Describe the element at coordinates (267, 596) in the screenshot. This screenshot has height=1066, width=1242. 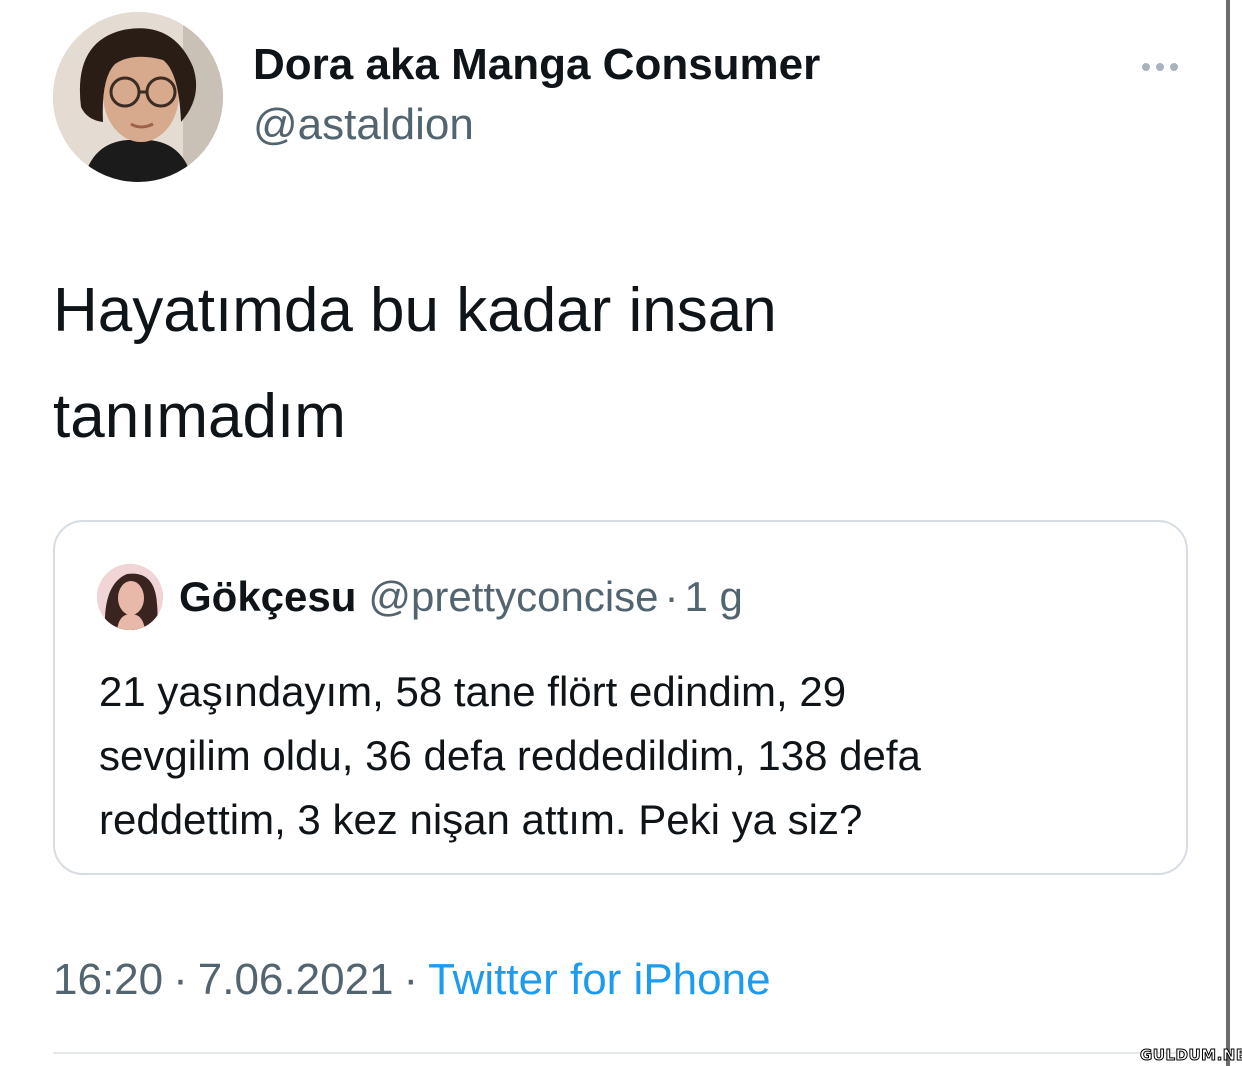
I see `quoted-display-name: Gökçesu` at that location.